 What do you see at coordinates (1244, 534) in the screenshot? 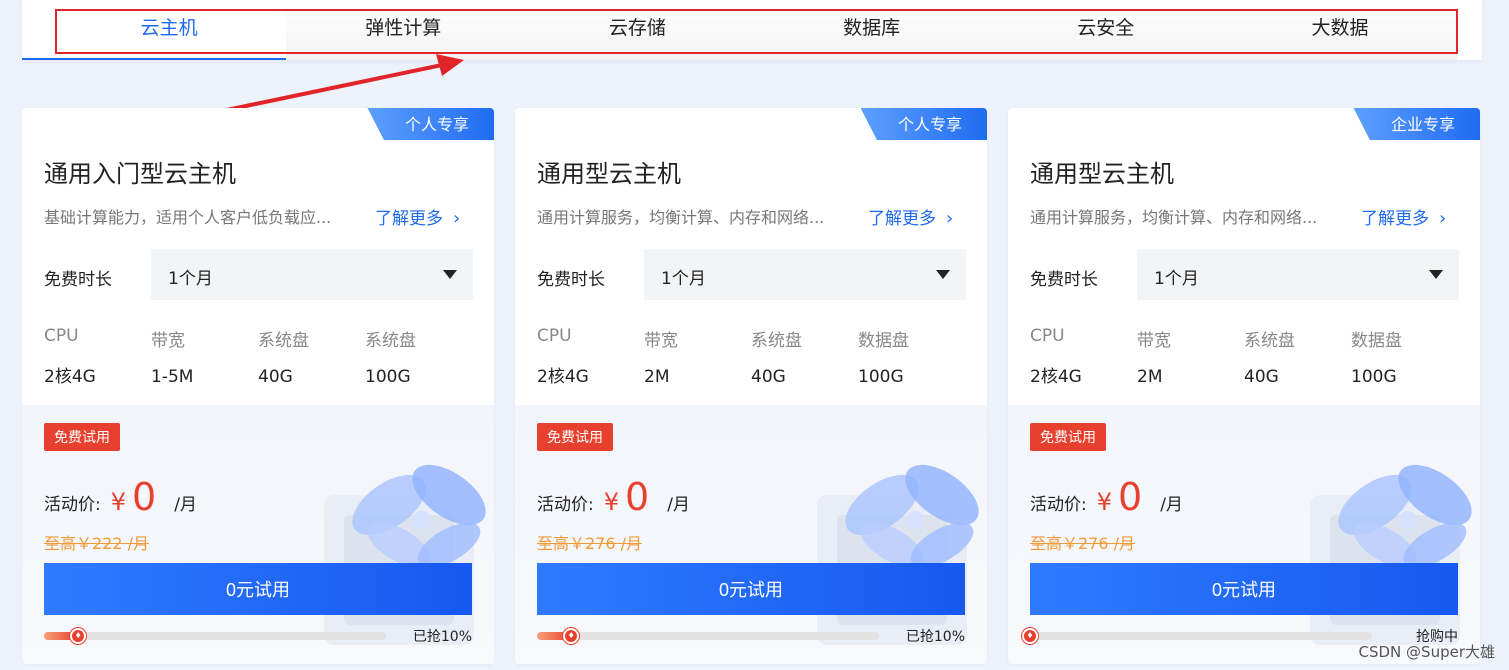
I see `card-offer-area: 免费试用 活动价: ¥ 0 /月 至高￥276 /月 0元试用 ♦ 抢购中` at bounding box center [1244, 534].